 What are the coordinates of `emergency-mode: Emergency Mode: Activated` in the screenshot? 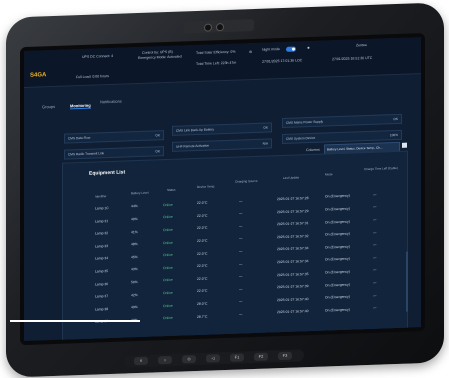 It's located at (160, 57).